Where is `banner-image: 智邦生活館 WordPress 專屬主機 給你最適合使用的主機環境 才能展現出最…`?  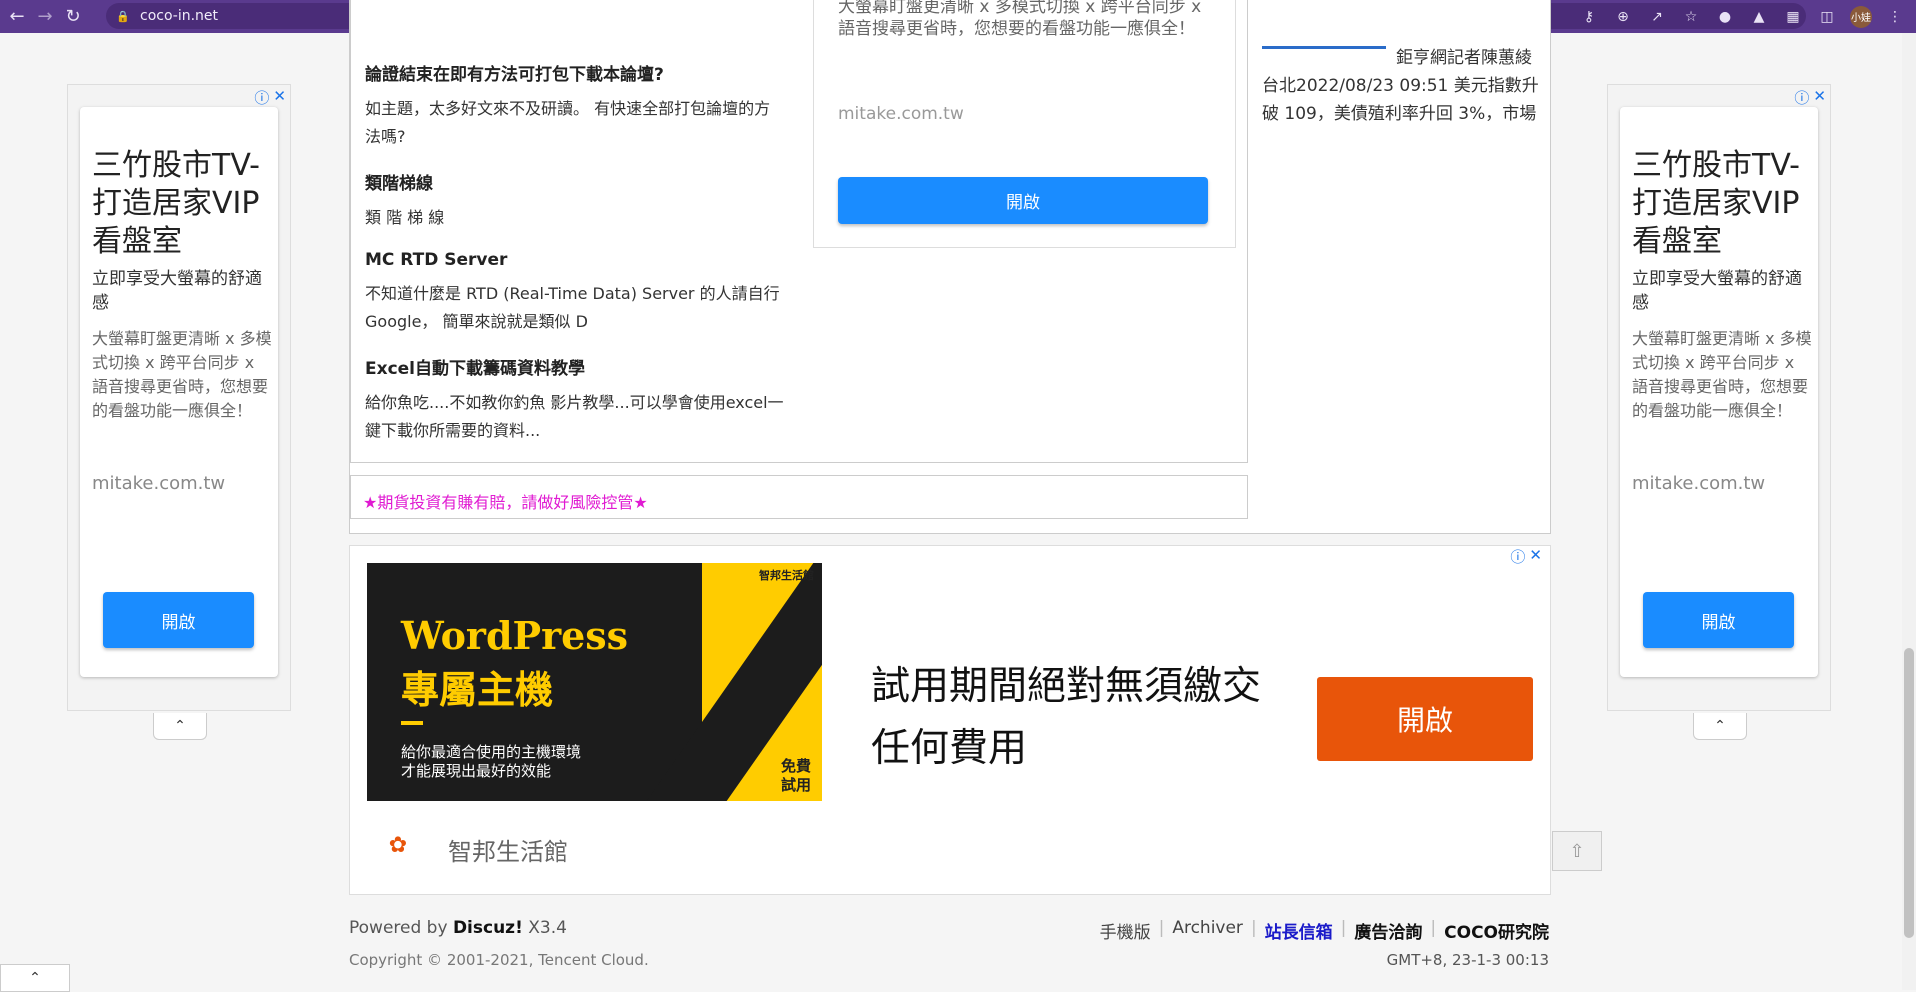
banner-image: 智邦生活館 WordPress 專屬主機 給你最適合使用的主機環境 才能展現出最… is located at coordinates (594, 682).